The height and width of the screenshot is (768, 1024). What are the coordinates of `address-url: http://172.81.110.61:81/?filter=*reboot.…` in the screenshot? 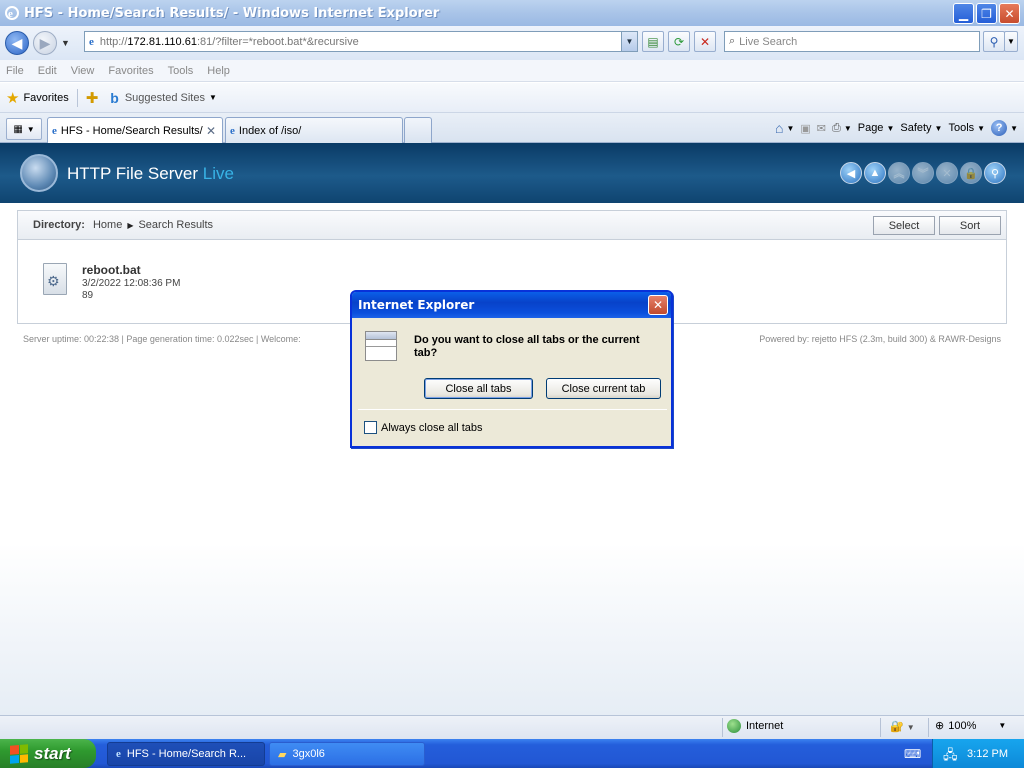 It's located at (229, 41).